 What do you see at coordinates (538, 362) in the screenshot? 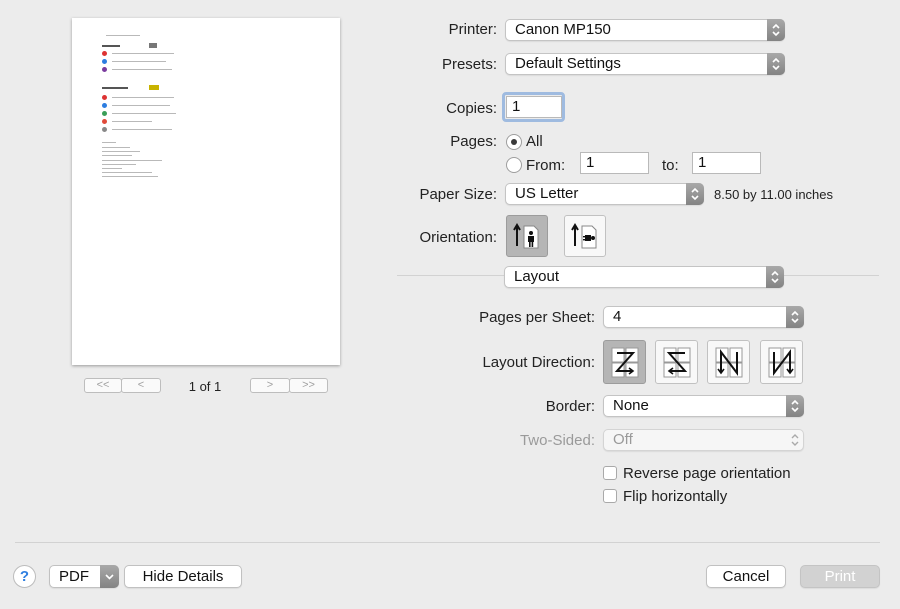
I see `layout-direction-label: Layout Direction:` at bounding box center [538, 362].